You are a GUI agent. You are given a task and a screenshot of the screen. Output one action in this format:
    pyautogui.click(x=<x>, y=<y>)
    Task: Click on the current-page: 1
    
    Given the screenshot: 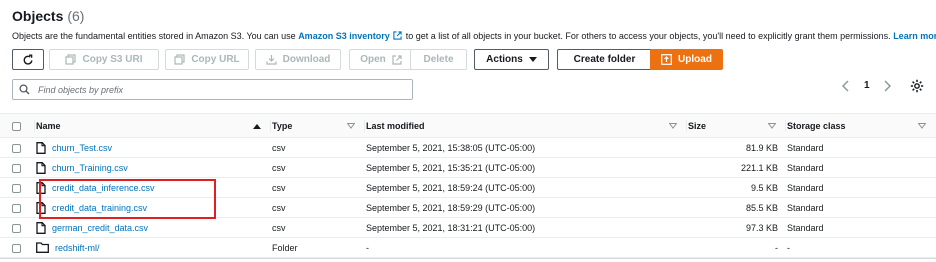 What is the action you would take?
    pyautogui.click(x=867, y=85)
    